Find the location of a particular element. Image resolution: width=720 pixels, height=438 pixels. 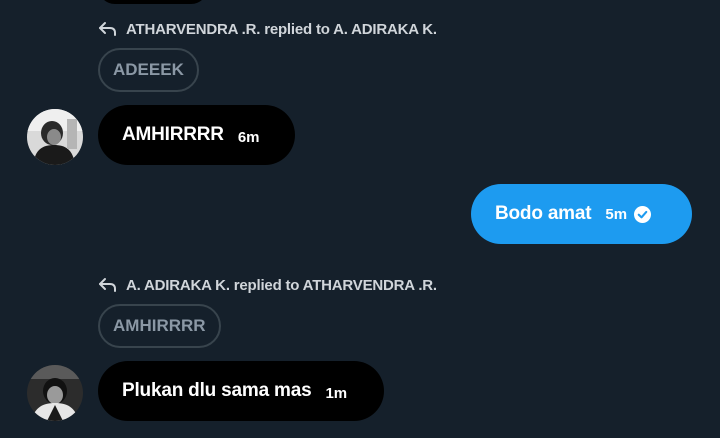

message-text: Plukan dlu sama mas is located at coordinates (217, 390).